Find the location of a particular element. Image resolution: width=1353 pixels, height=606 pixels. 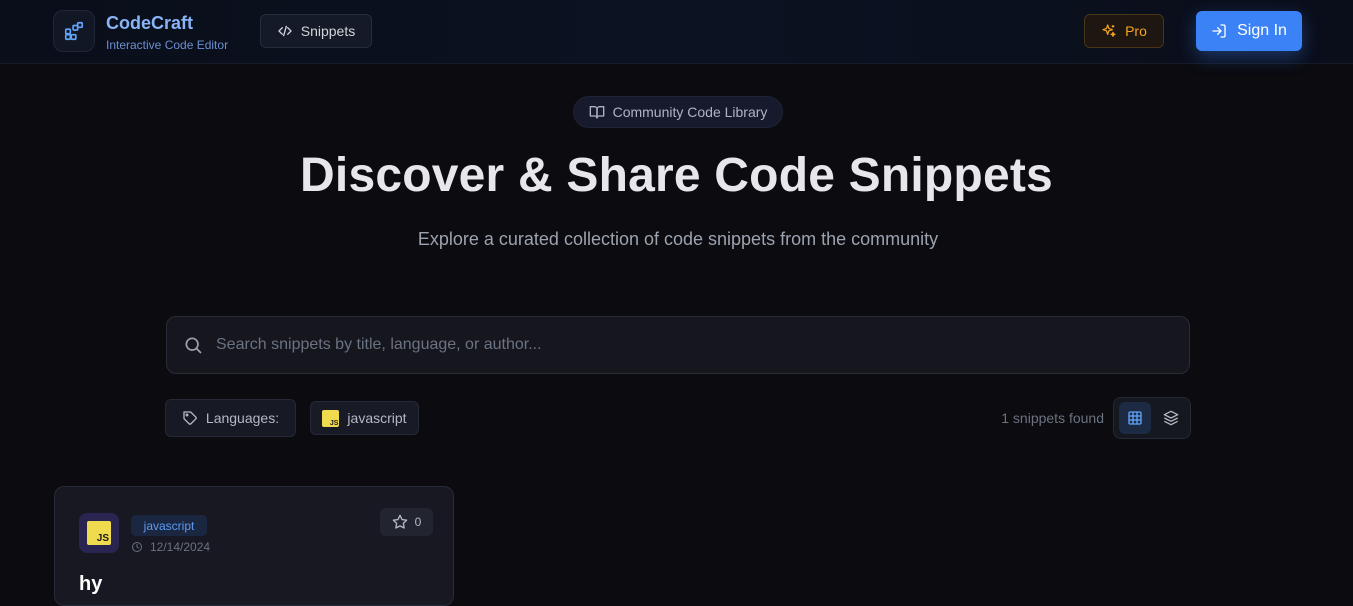

brand-subtitle: Interactive Code Editor is located at coordinates (167, 45).